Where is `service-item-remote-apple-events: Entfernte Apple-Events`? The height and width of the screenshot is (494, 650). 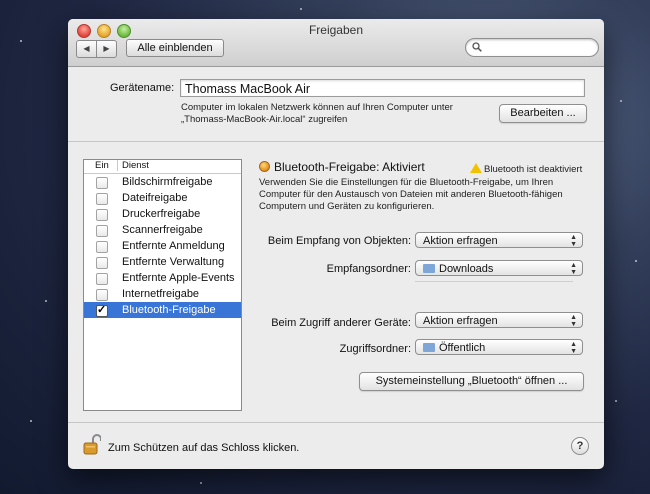 service-item-remote-apple-events: Entfernte Apple-Events is located at coordinates (162, 278).